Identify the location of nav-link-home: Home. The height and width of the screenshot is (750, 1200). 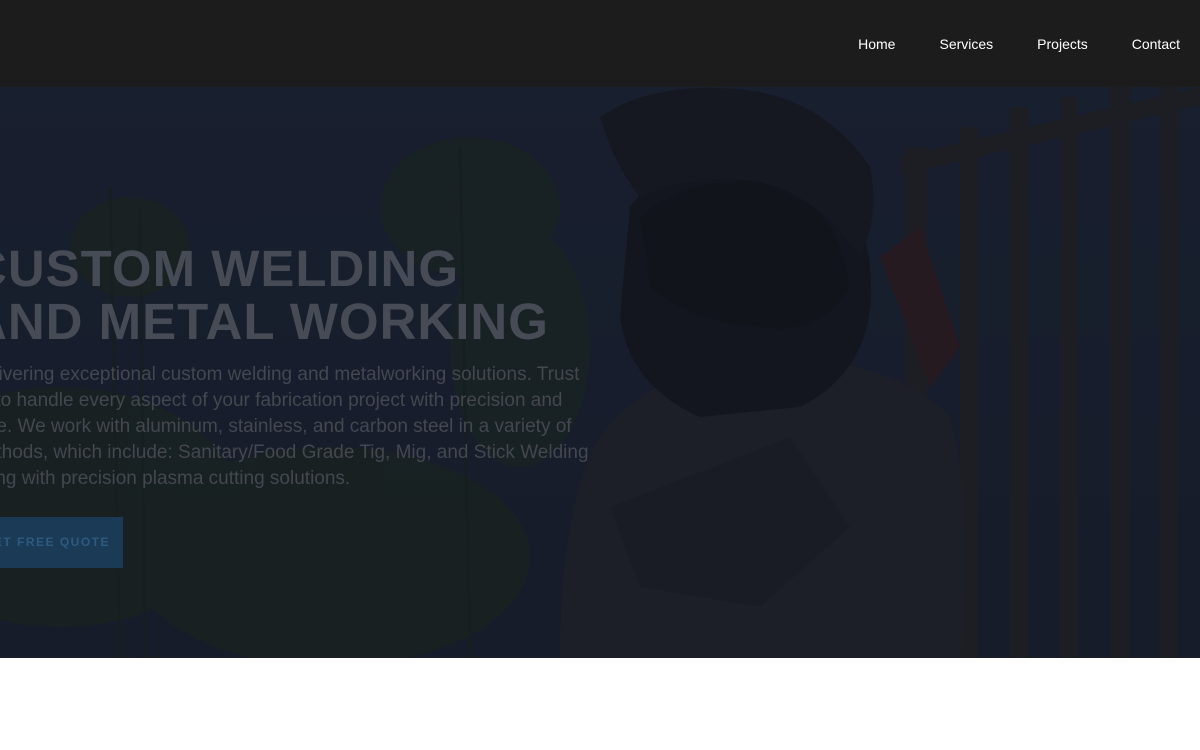
(876, 44).